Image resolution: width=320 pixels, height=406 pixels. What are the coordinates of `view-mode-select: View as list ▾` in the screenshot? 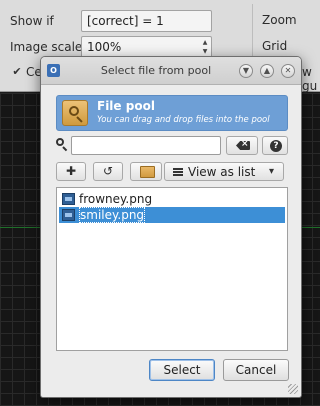 It's located at (224, 171).